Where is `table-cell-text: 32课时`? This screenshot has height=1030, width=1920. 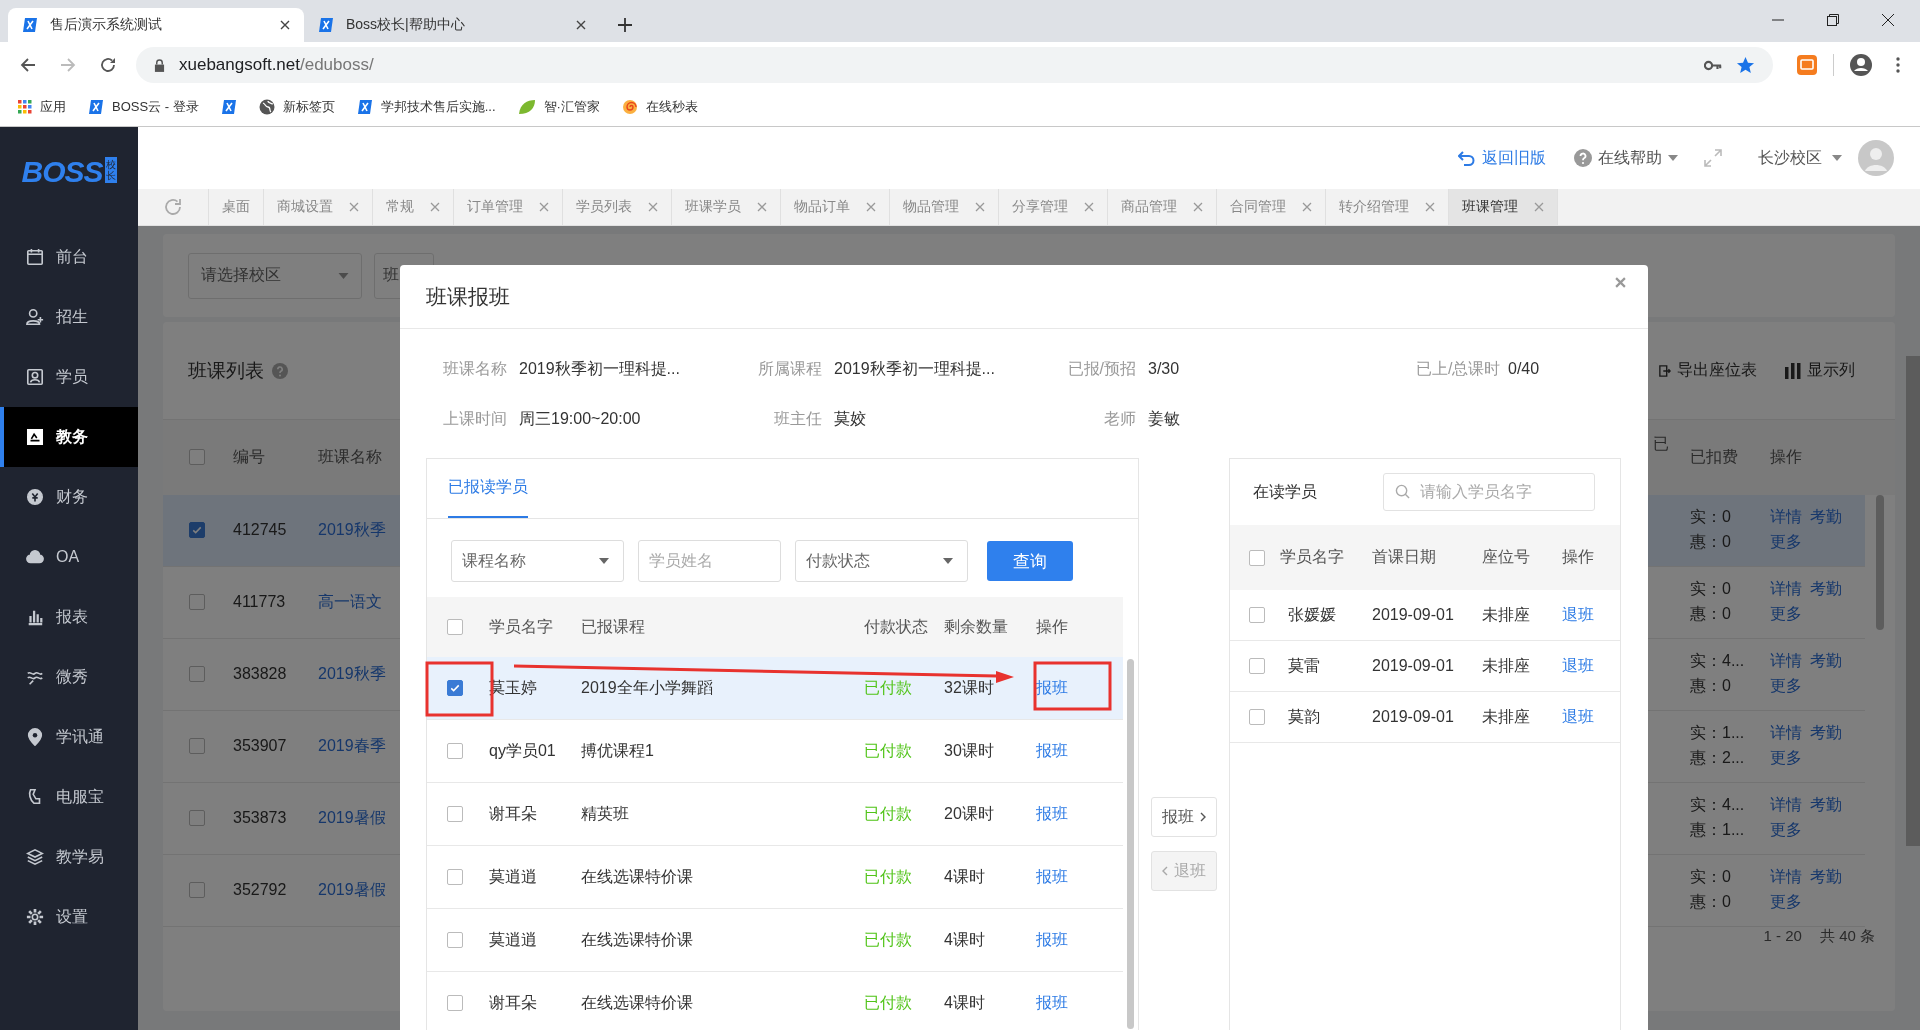
table-cell-text: 32课时 is located at coordinates (969, 687).